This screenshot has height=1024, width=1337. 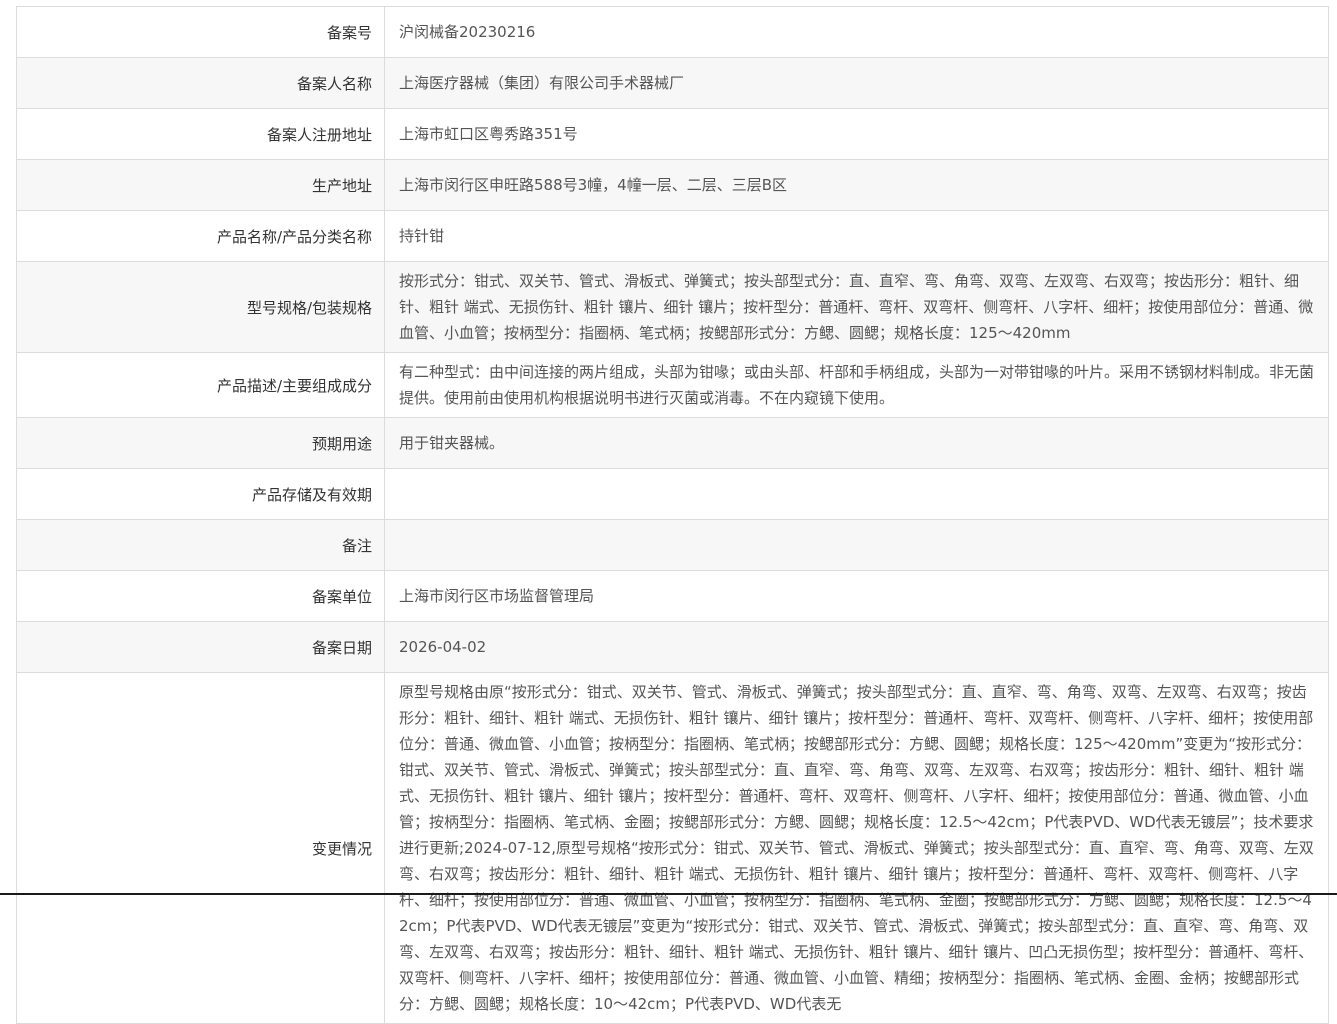 What do you see at coordinates (856, 32) in the screenshot?
I see `row-value: 沪闵械备20230216` at bounding box center [856, 32].